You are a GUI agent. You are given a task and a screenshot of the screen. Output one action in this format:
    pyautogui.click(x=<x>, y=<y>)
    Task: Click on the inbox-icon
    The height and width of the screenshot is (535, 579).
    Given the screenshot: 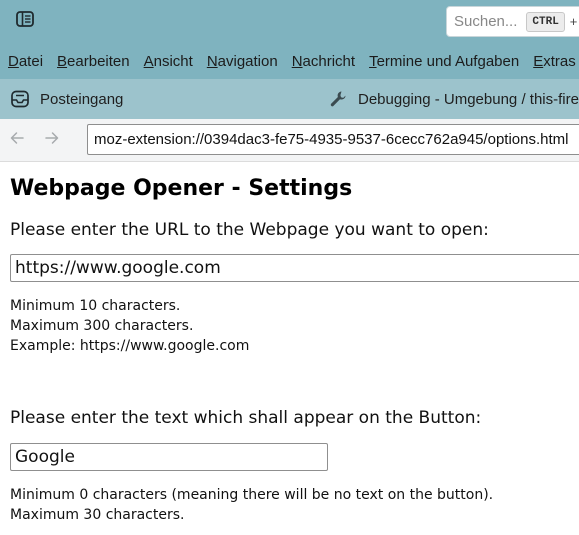 What is the action you would take?
    pyautogui.click(x=20, y=99)
    